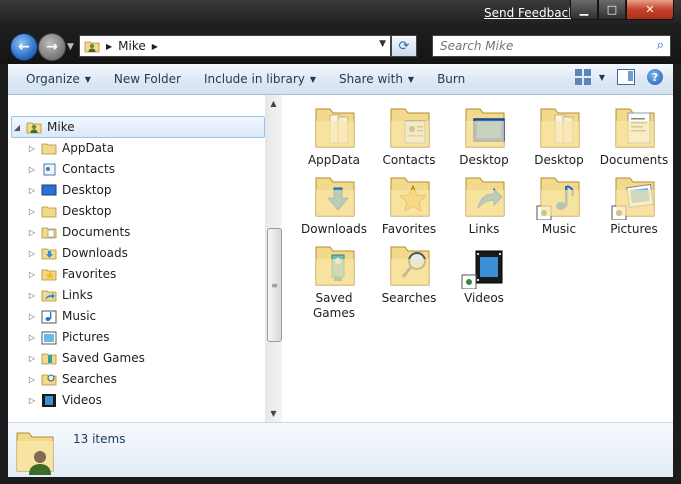  I want to click on nav-item: ▷ Documents, so click(79, 232).